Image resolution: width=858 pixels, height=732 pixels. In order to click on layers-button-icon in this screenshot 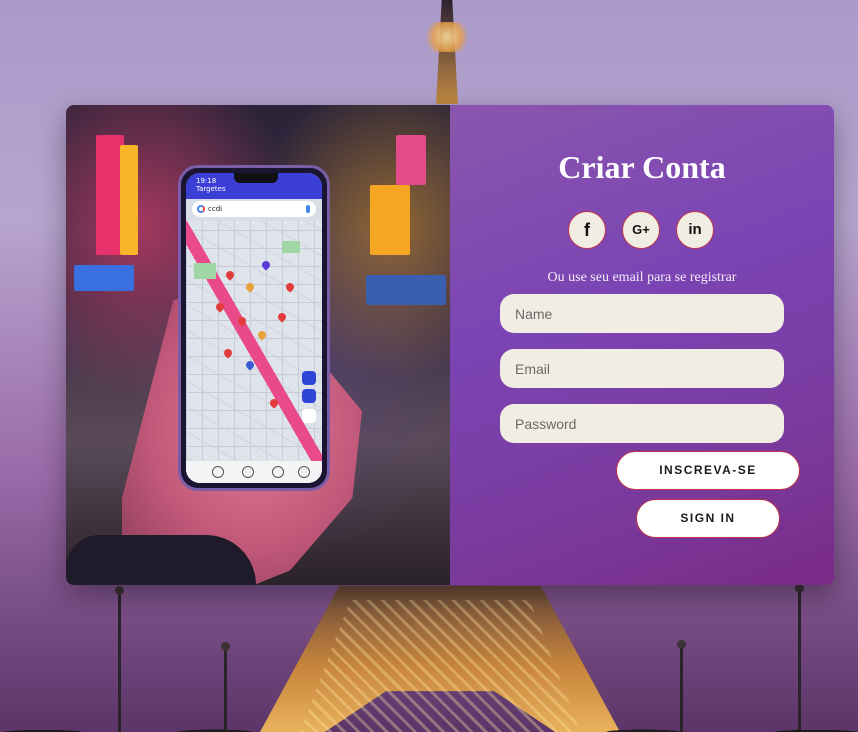, I will do `click(309, 396)`.